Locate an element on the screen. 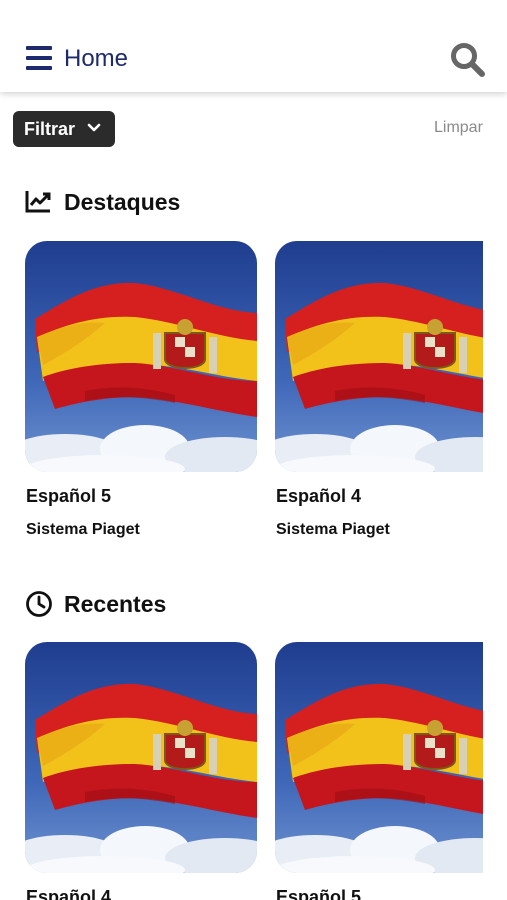 The height and width of the screenshot is (900, 507). section-title-recent: Recentes is located at coordinates (115, 604).